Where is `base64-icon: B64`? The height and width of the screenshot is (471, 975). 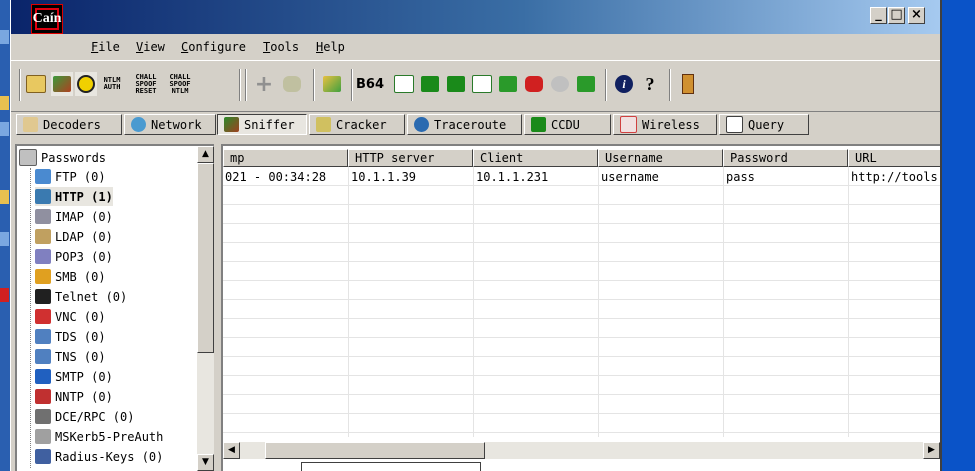
base64-icon: B64 is located at coordinates (370, 84).